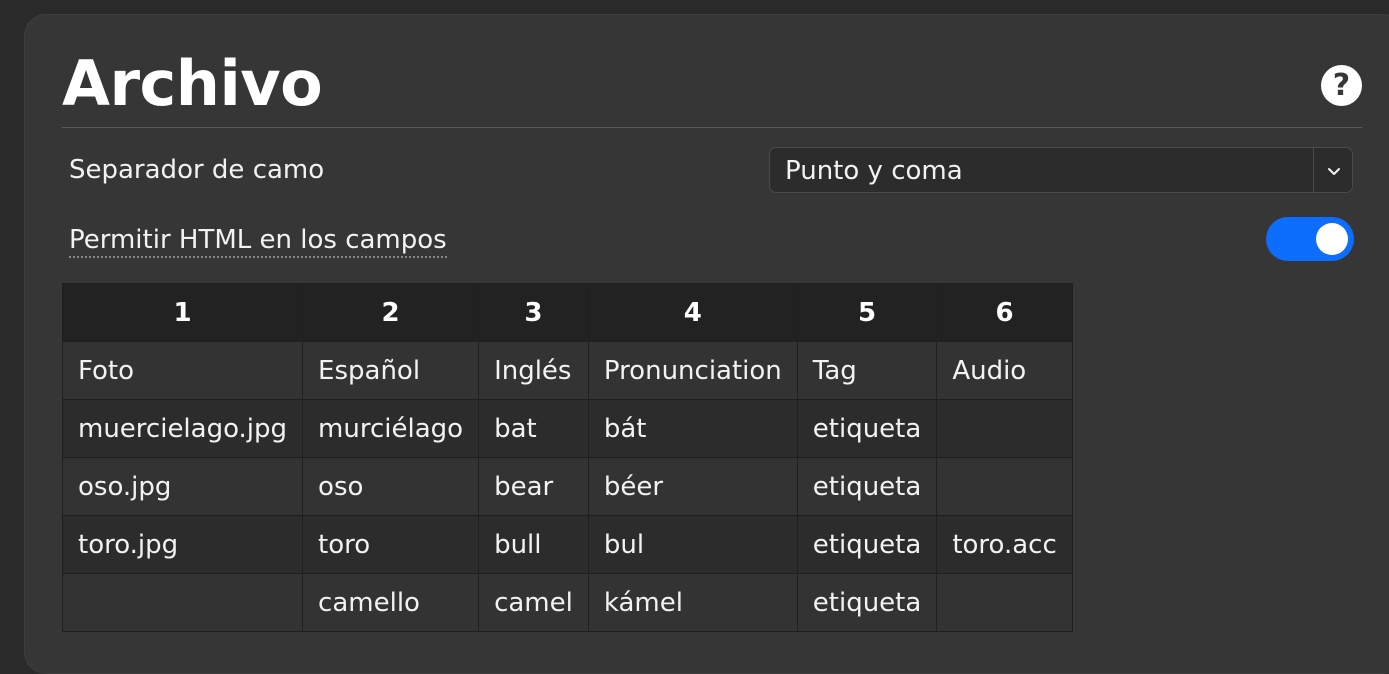 Image resolution: width=1389 pixels, height=674 pixels. What do you see at coordinates (391, 312) in the screenshot?
I see `column-header: 2` at bounding box center [391, 312].